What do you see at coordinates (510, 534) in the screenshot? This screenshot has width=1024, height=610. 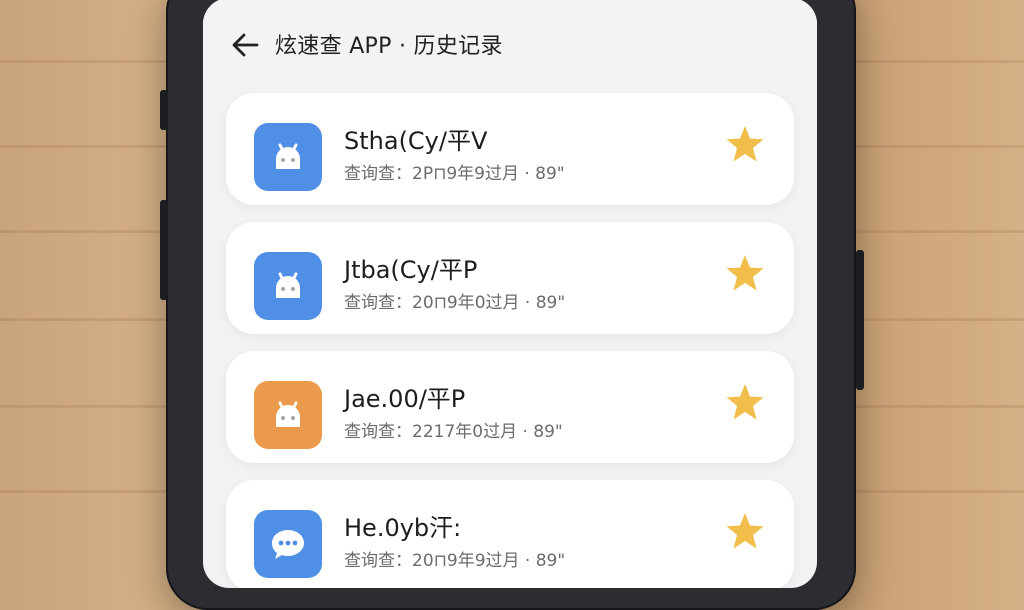 I see `history-item: He.0yb汗: 查询查：20⊓9年9过月 · 89"` at bounding box center [510, 534].